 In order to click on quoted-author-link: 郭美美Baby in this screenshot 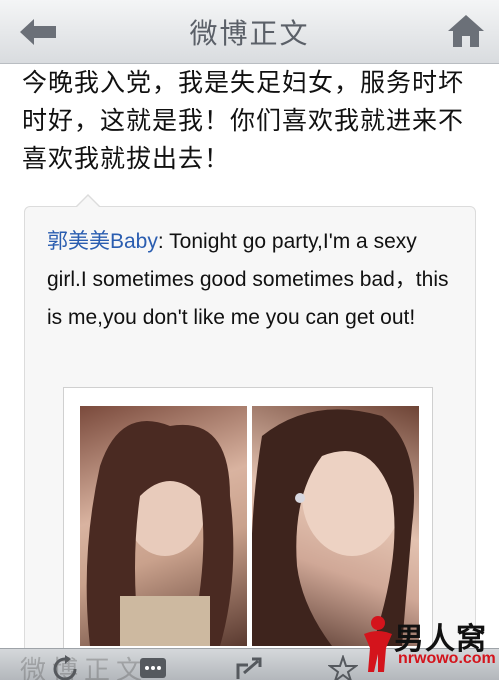, I will do `click(102, 241)`.